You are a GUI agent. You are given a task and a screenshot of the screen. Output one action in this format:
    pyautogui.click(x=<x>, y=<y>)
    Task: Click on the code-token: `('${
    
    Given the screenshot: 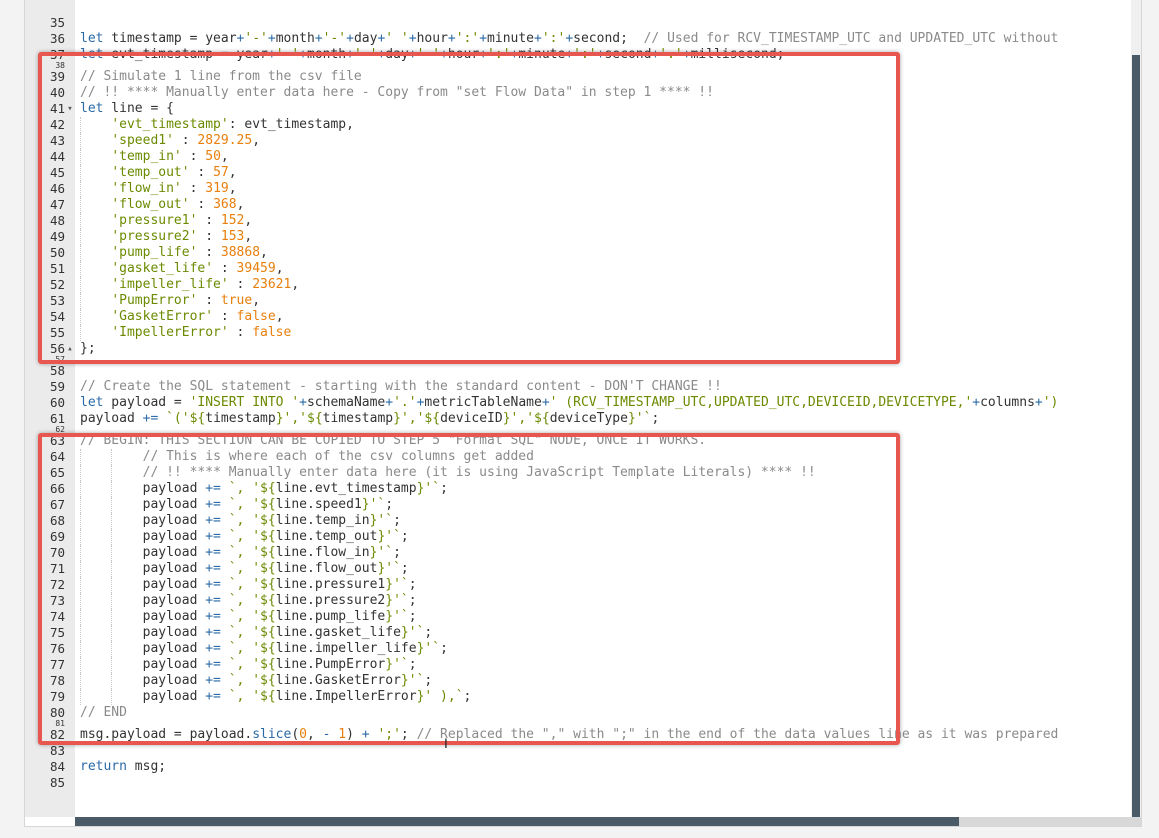 What is the action you would take?
    pyautogui.click(x=186, y=418)
    